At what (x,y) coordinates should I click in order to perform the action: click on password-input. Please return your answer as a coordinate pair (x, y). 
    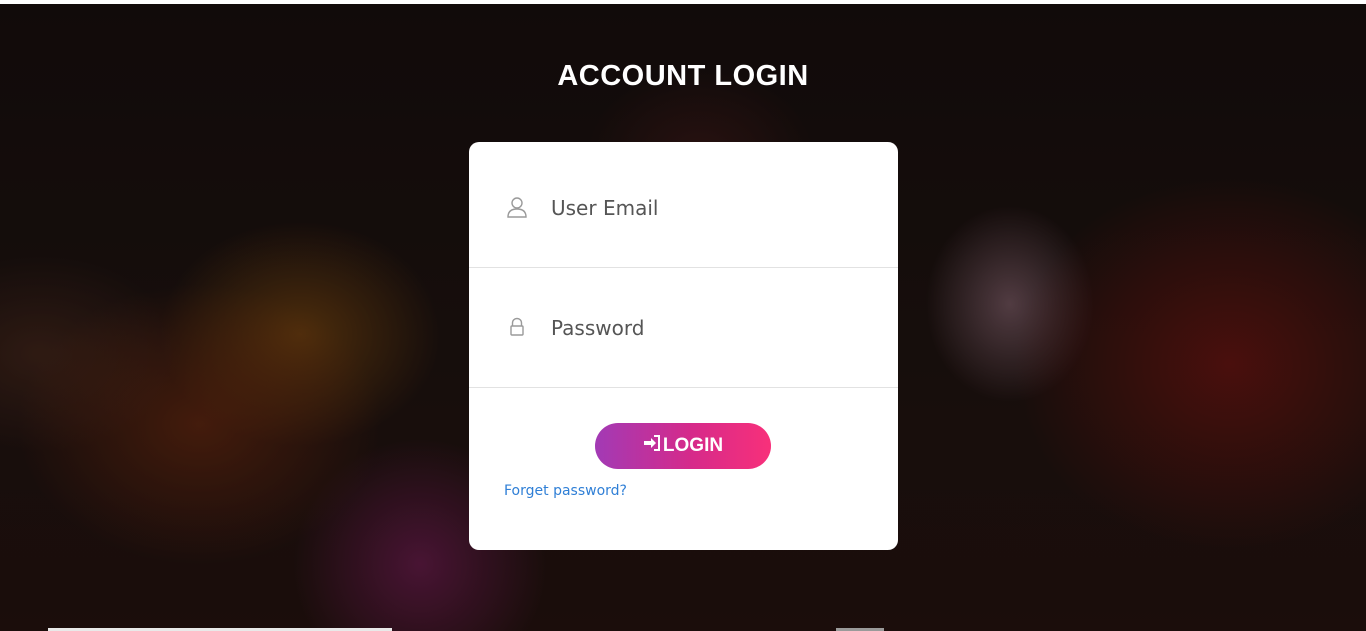
    Looking at the image, I should click on (701, 328).